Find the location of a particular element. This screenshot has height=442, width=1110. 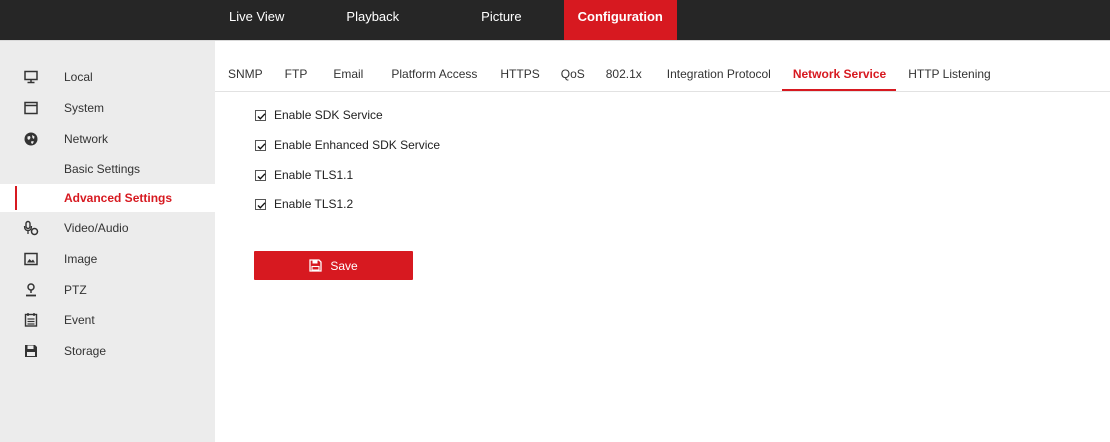

monitor-icon is located at coordinates (31, 77).